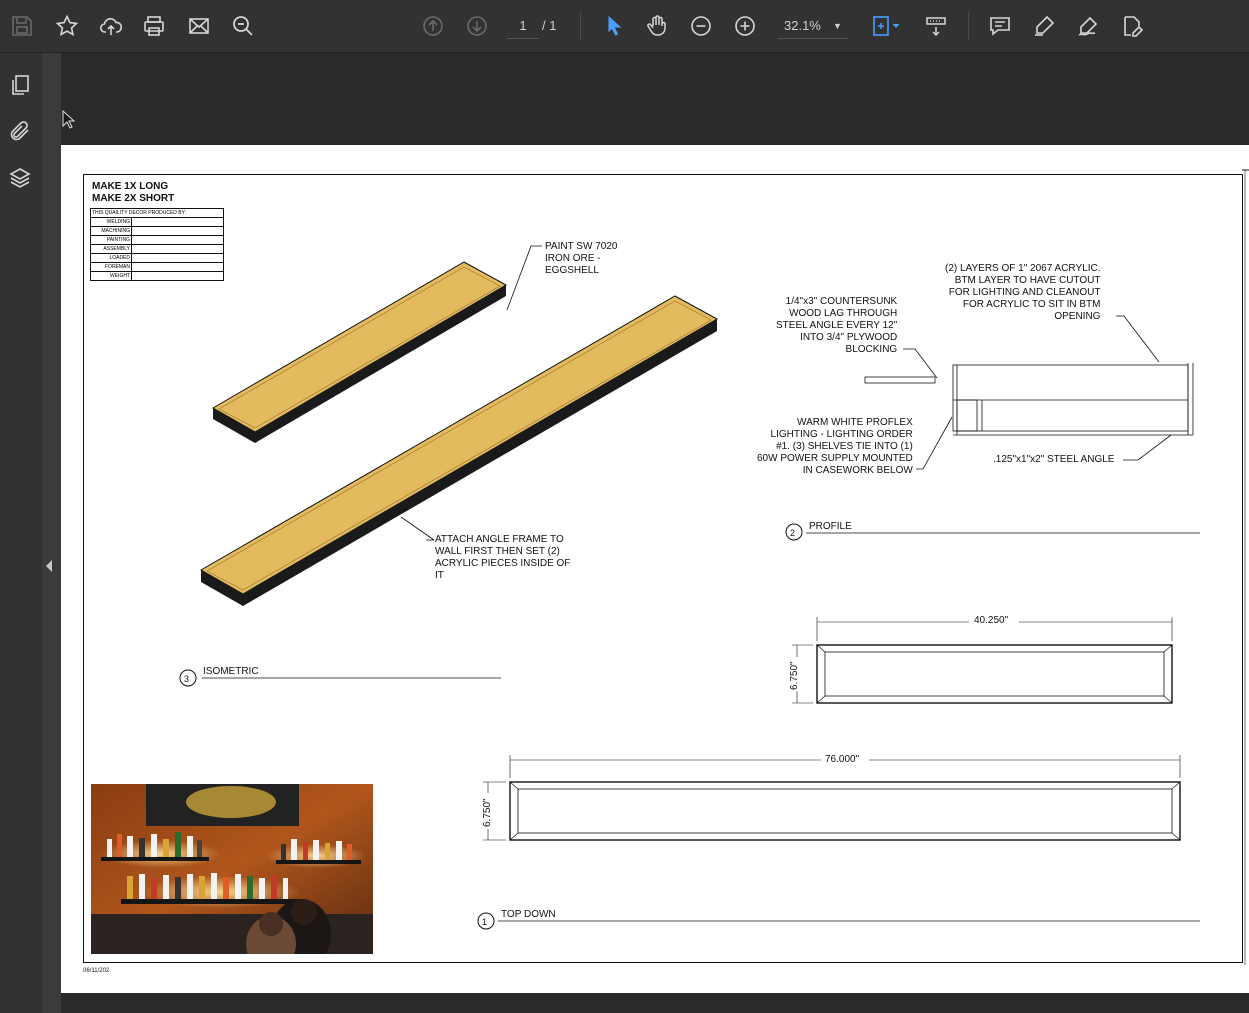  What do you see at coordinates (549, 25) in the screenshot?
I see `page-total-label: / 1` at bounding box center [549, 25].